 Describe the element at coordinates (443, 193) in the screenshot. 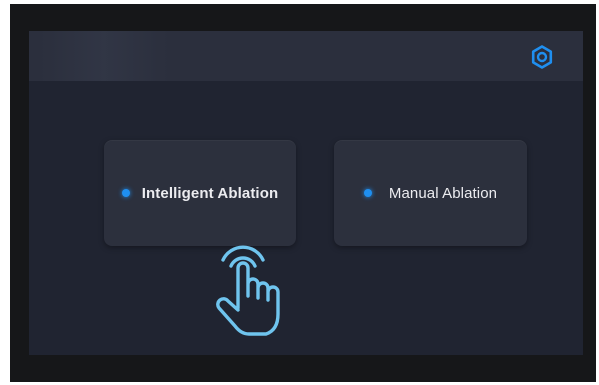

I see `manual-ablation-label: Manual Ablation` at that location.